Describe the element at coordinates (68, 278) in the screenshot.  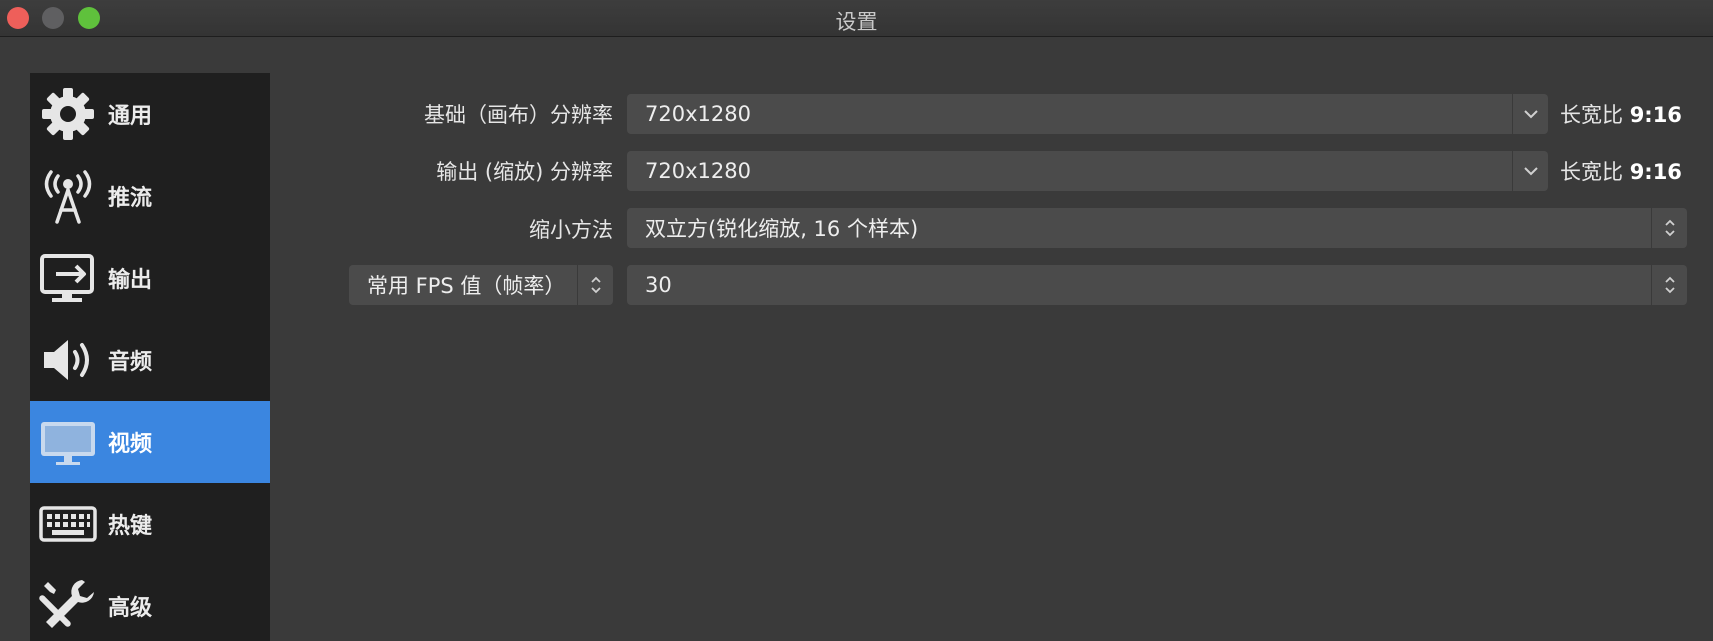
I see `output-monitor-icon` at that location.